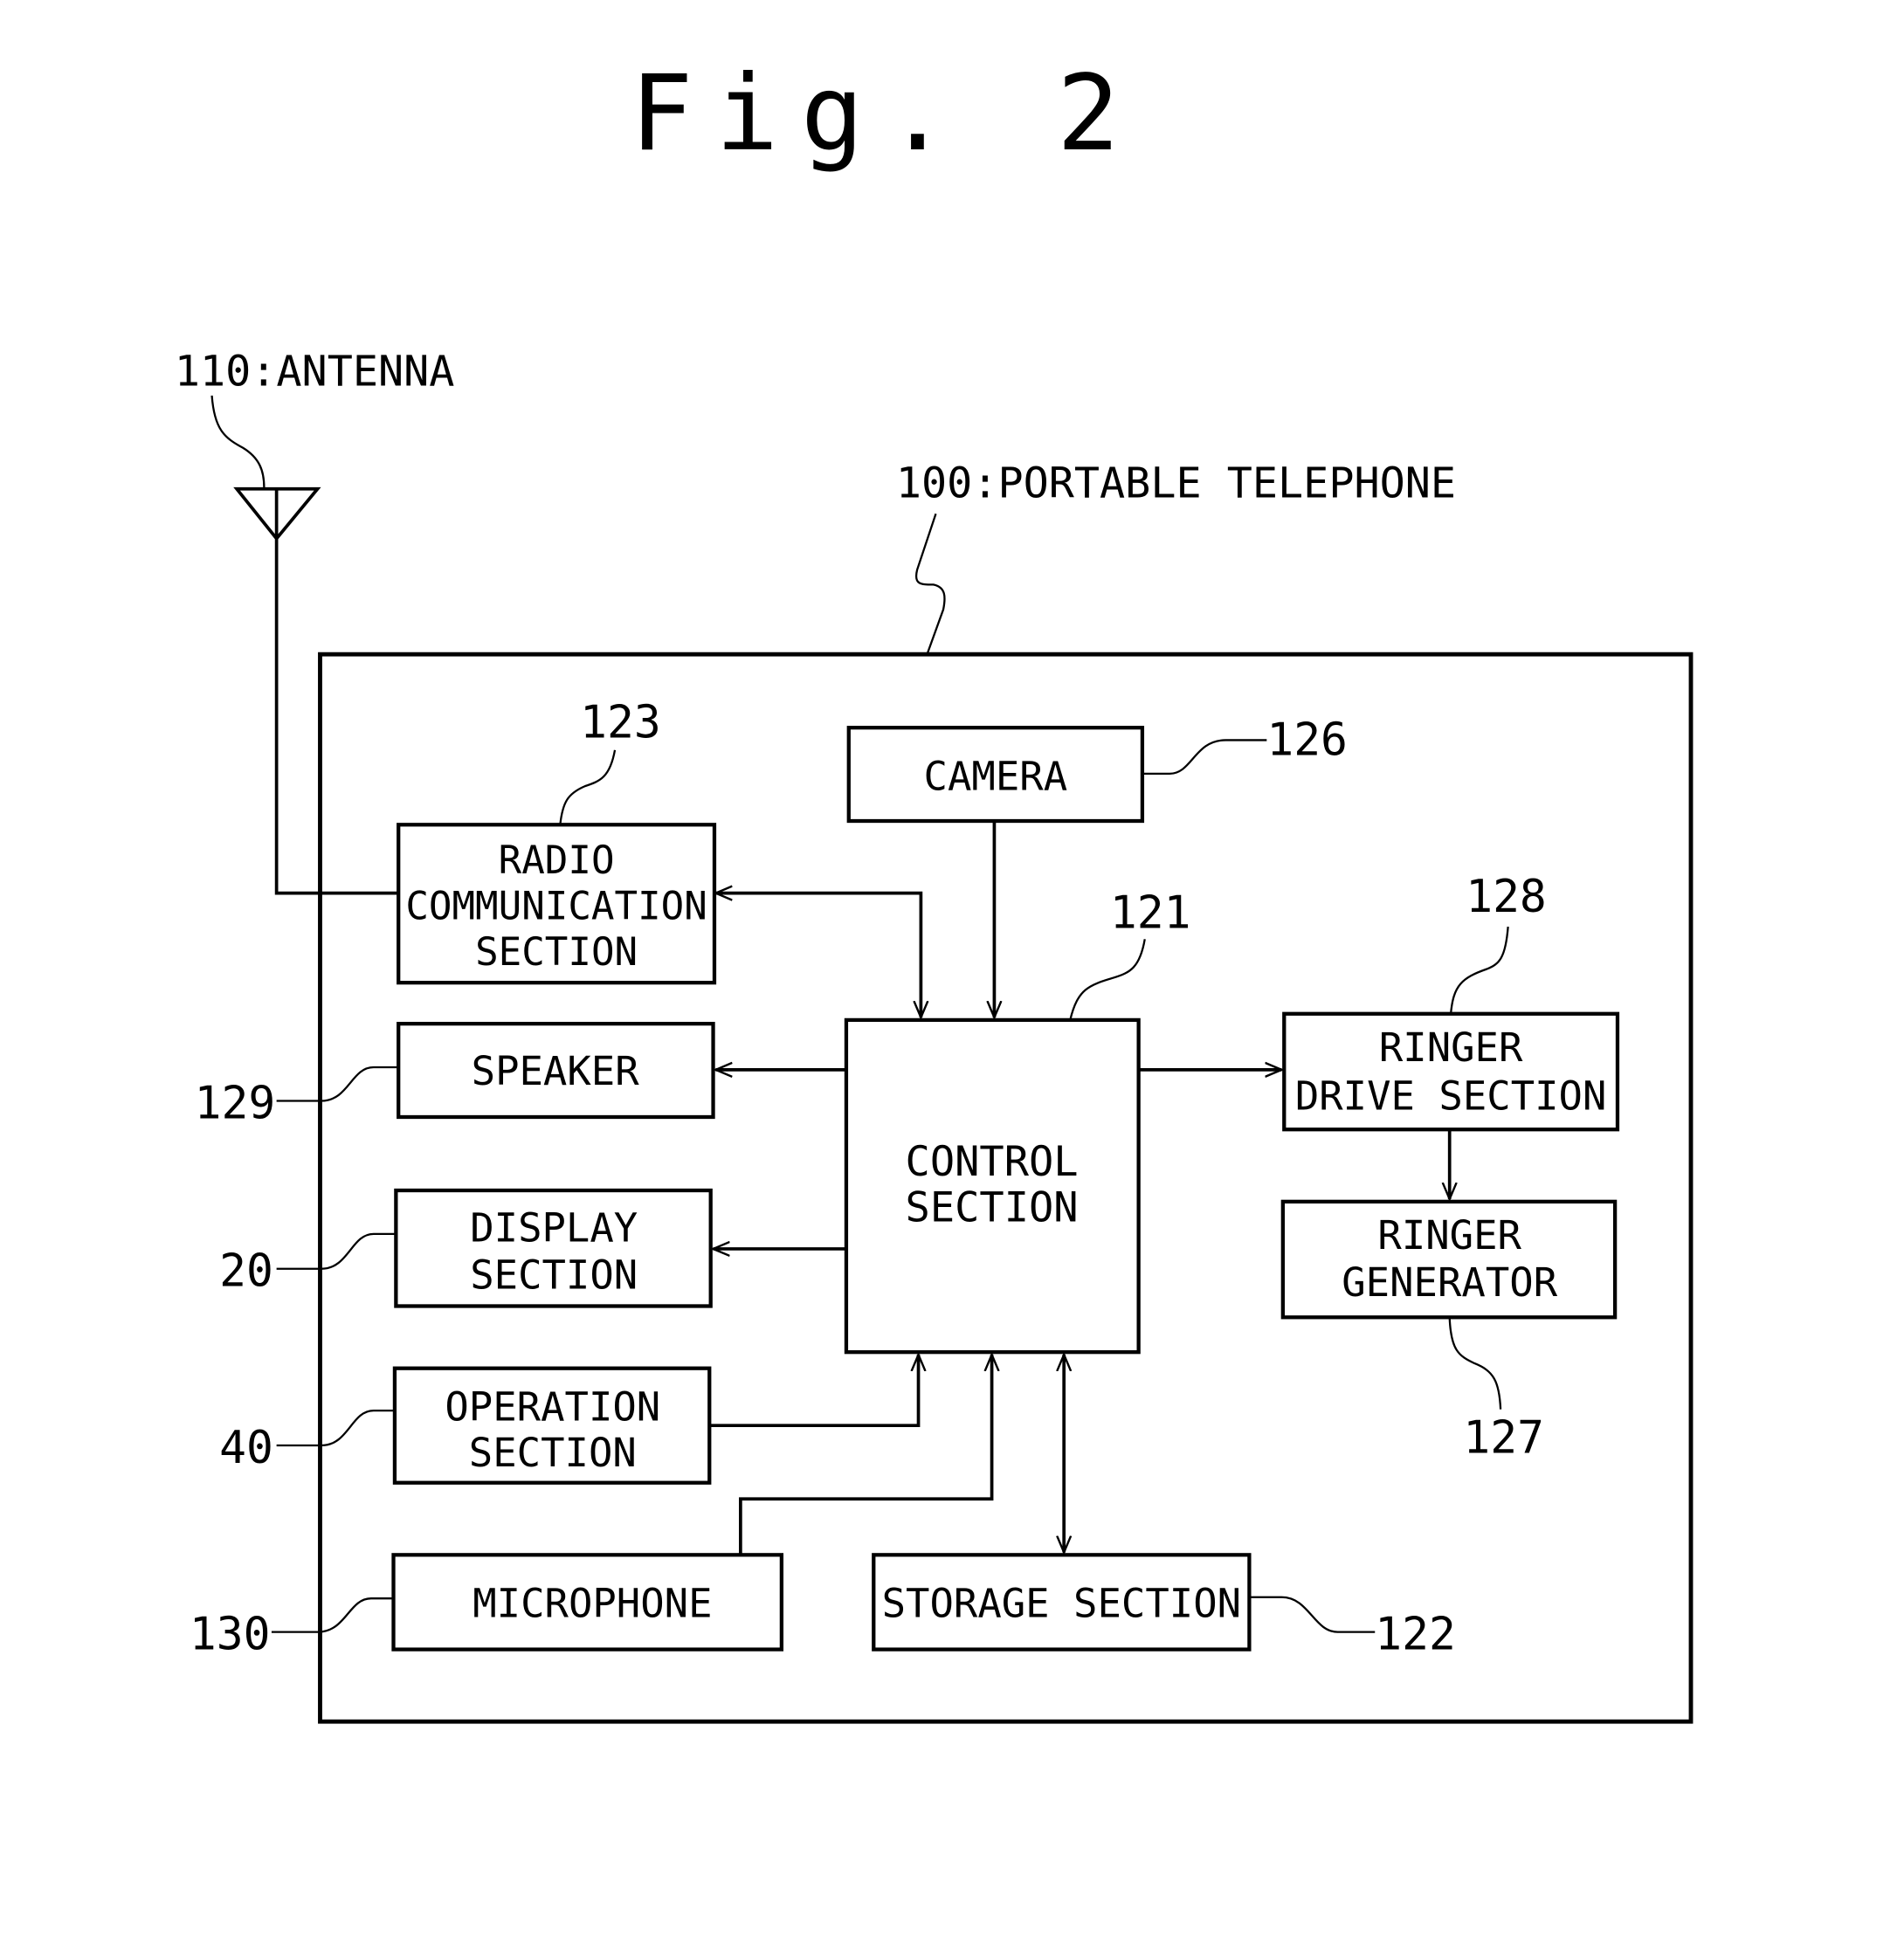  Describe the element at coordinates (930, 584) in the screenshot. I see `device-leader` at that location.